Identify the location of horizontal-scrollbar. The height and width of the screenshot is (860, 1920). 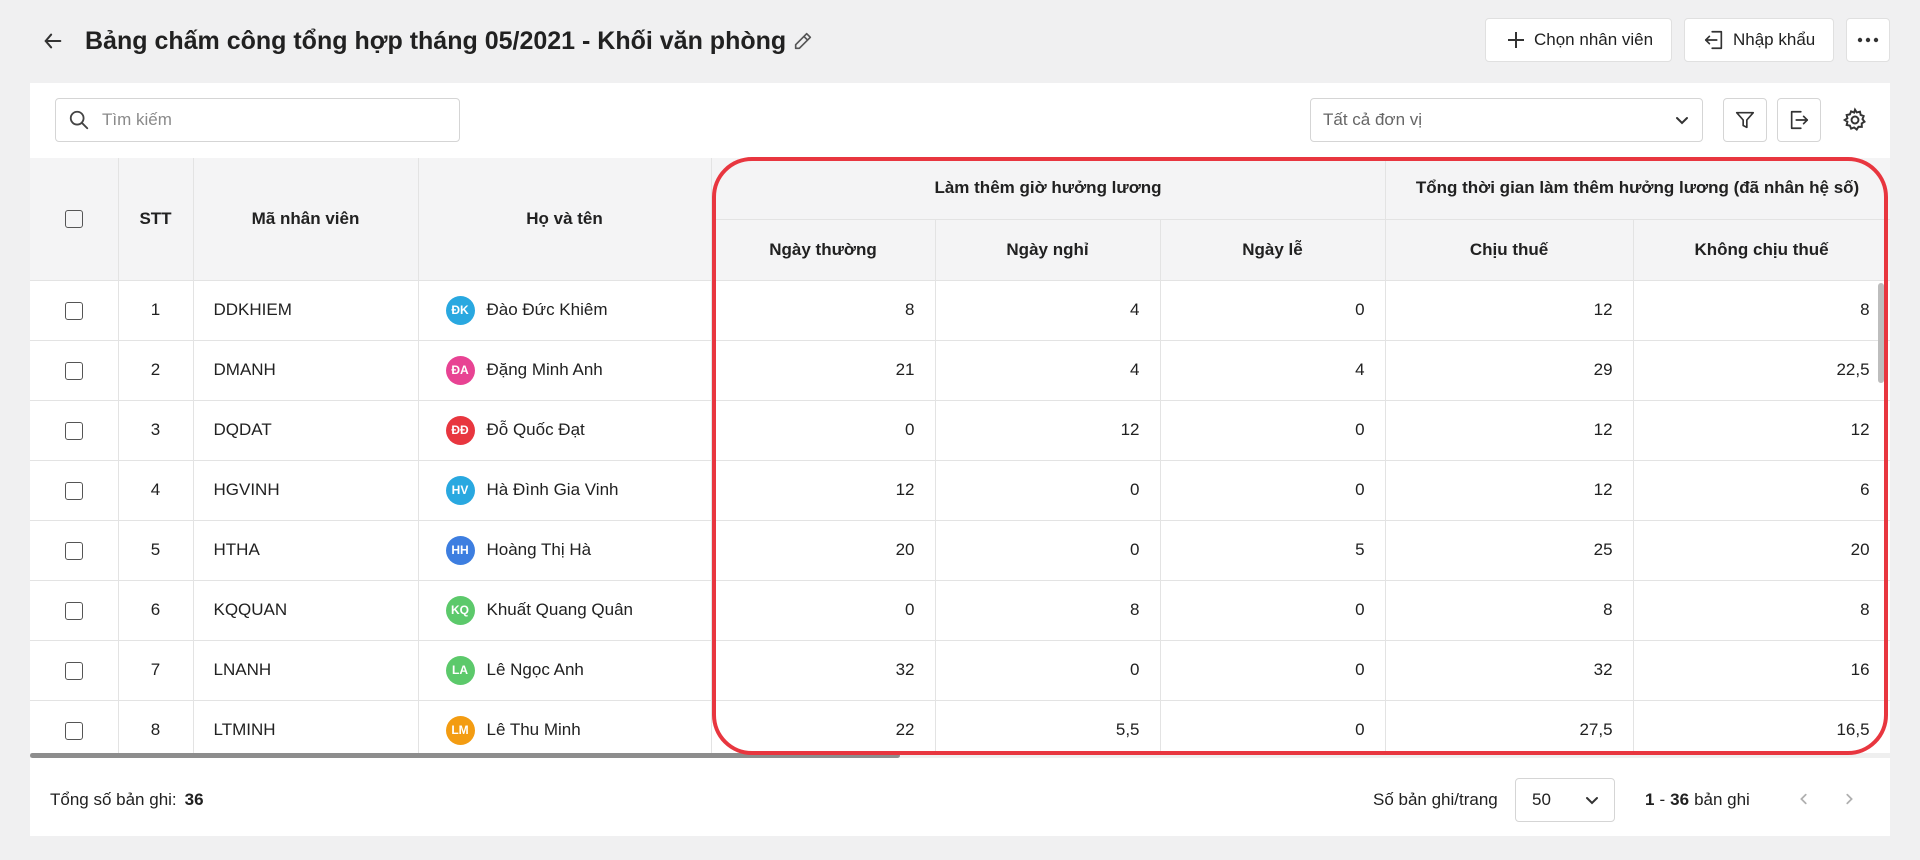
(960, 755).